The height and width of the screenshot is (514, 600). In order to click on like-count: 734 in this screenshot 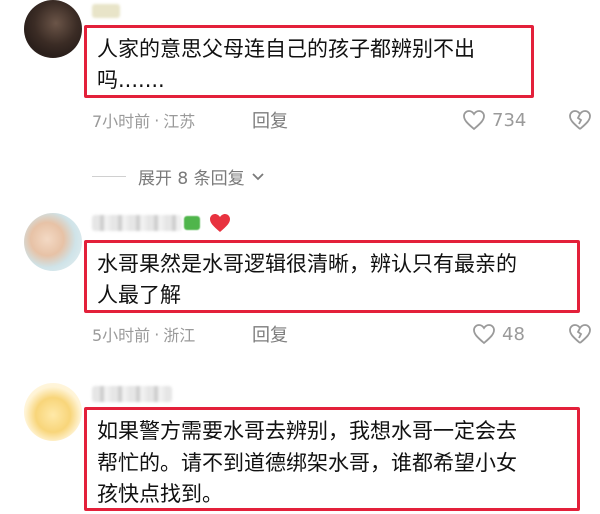, I will do `click(509, 120)`.